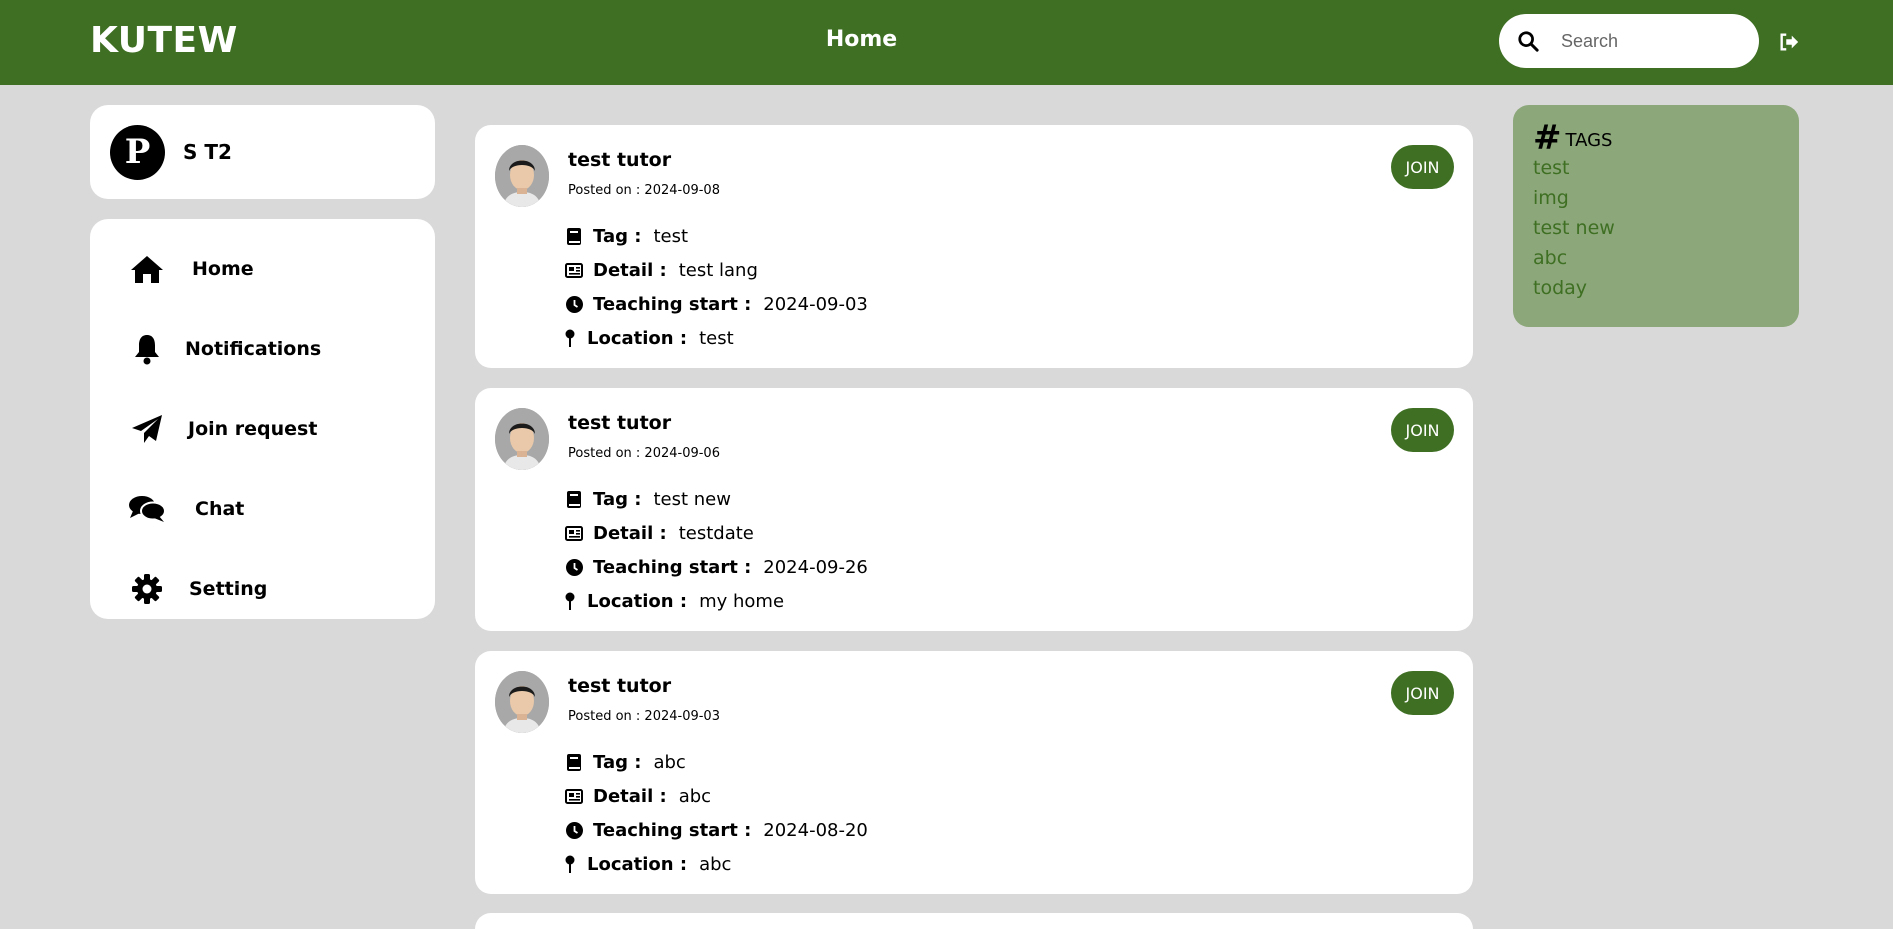 The height and width of the screenshot is (929, 1893). I want to click on avatar: P, so click(137, 152).